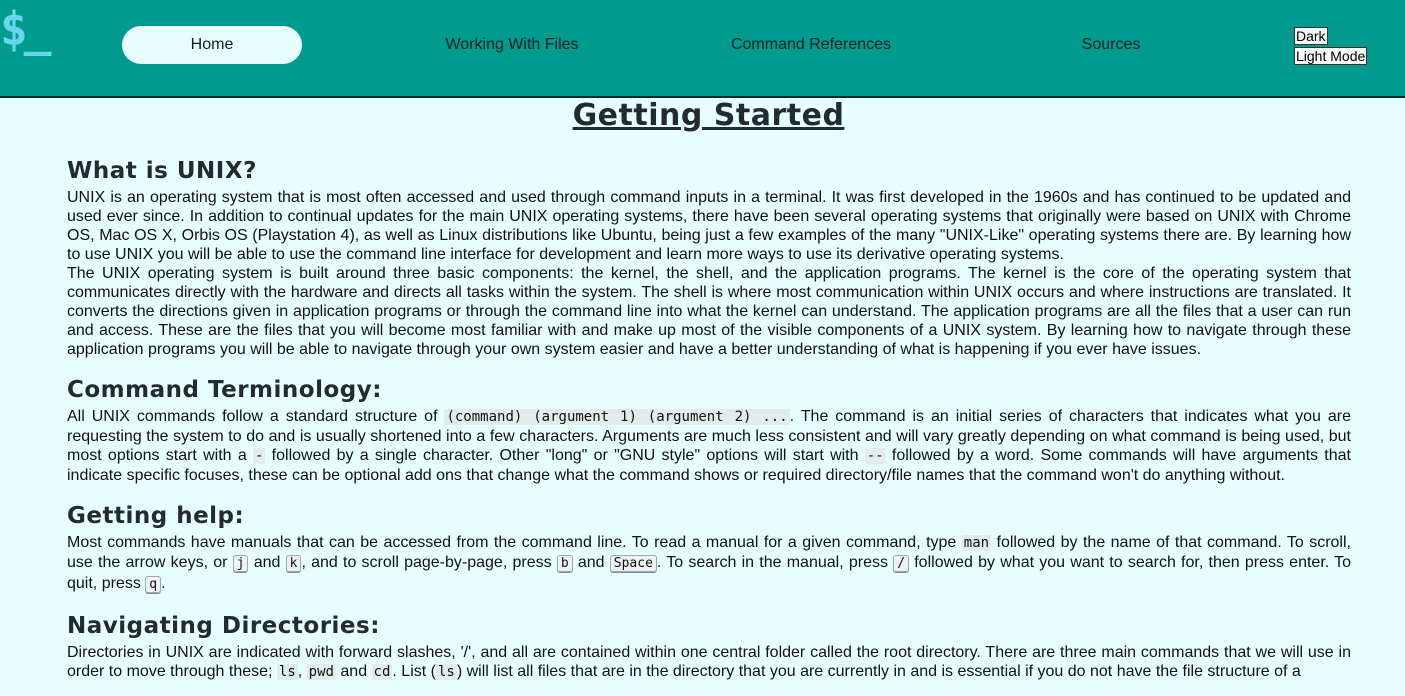  I want to click on terminal-logo-icon: $_, so click(25, 29).